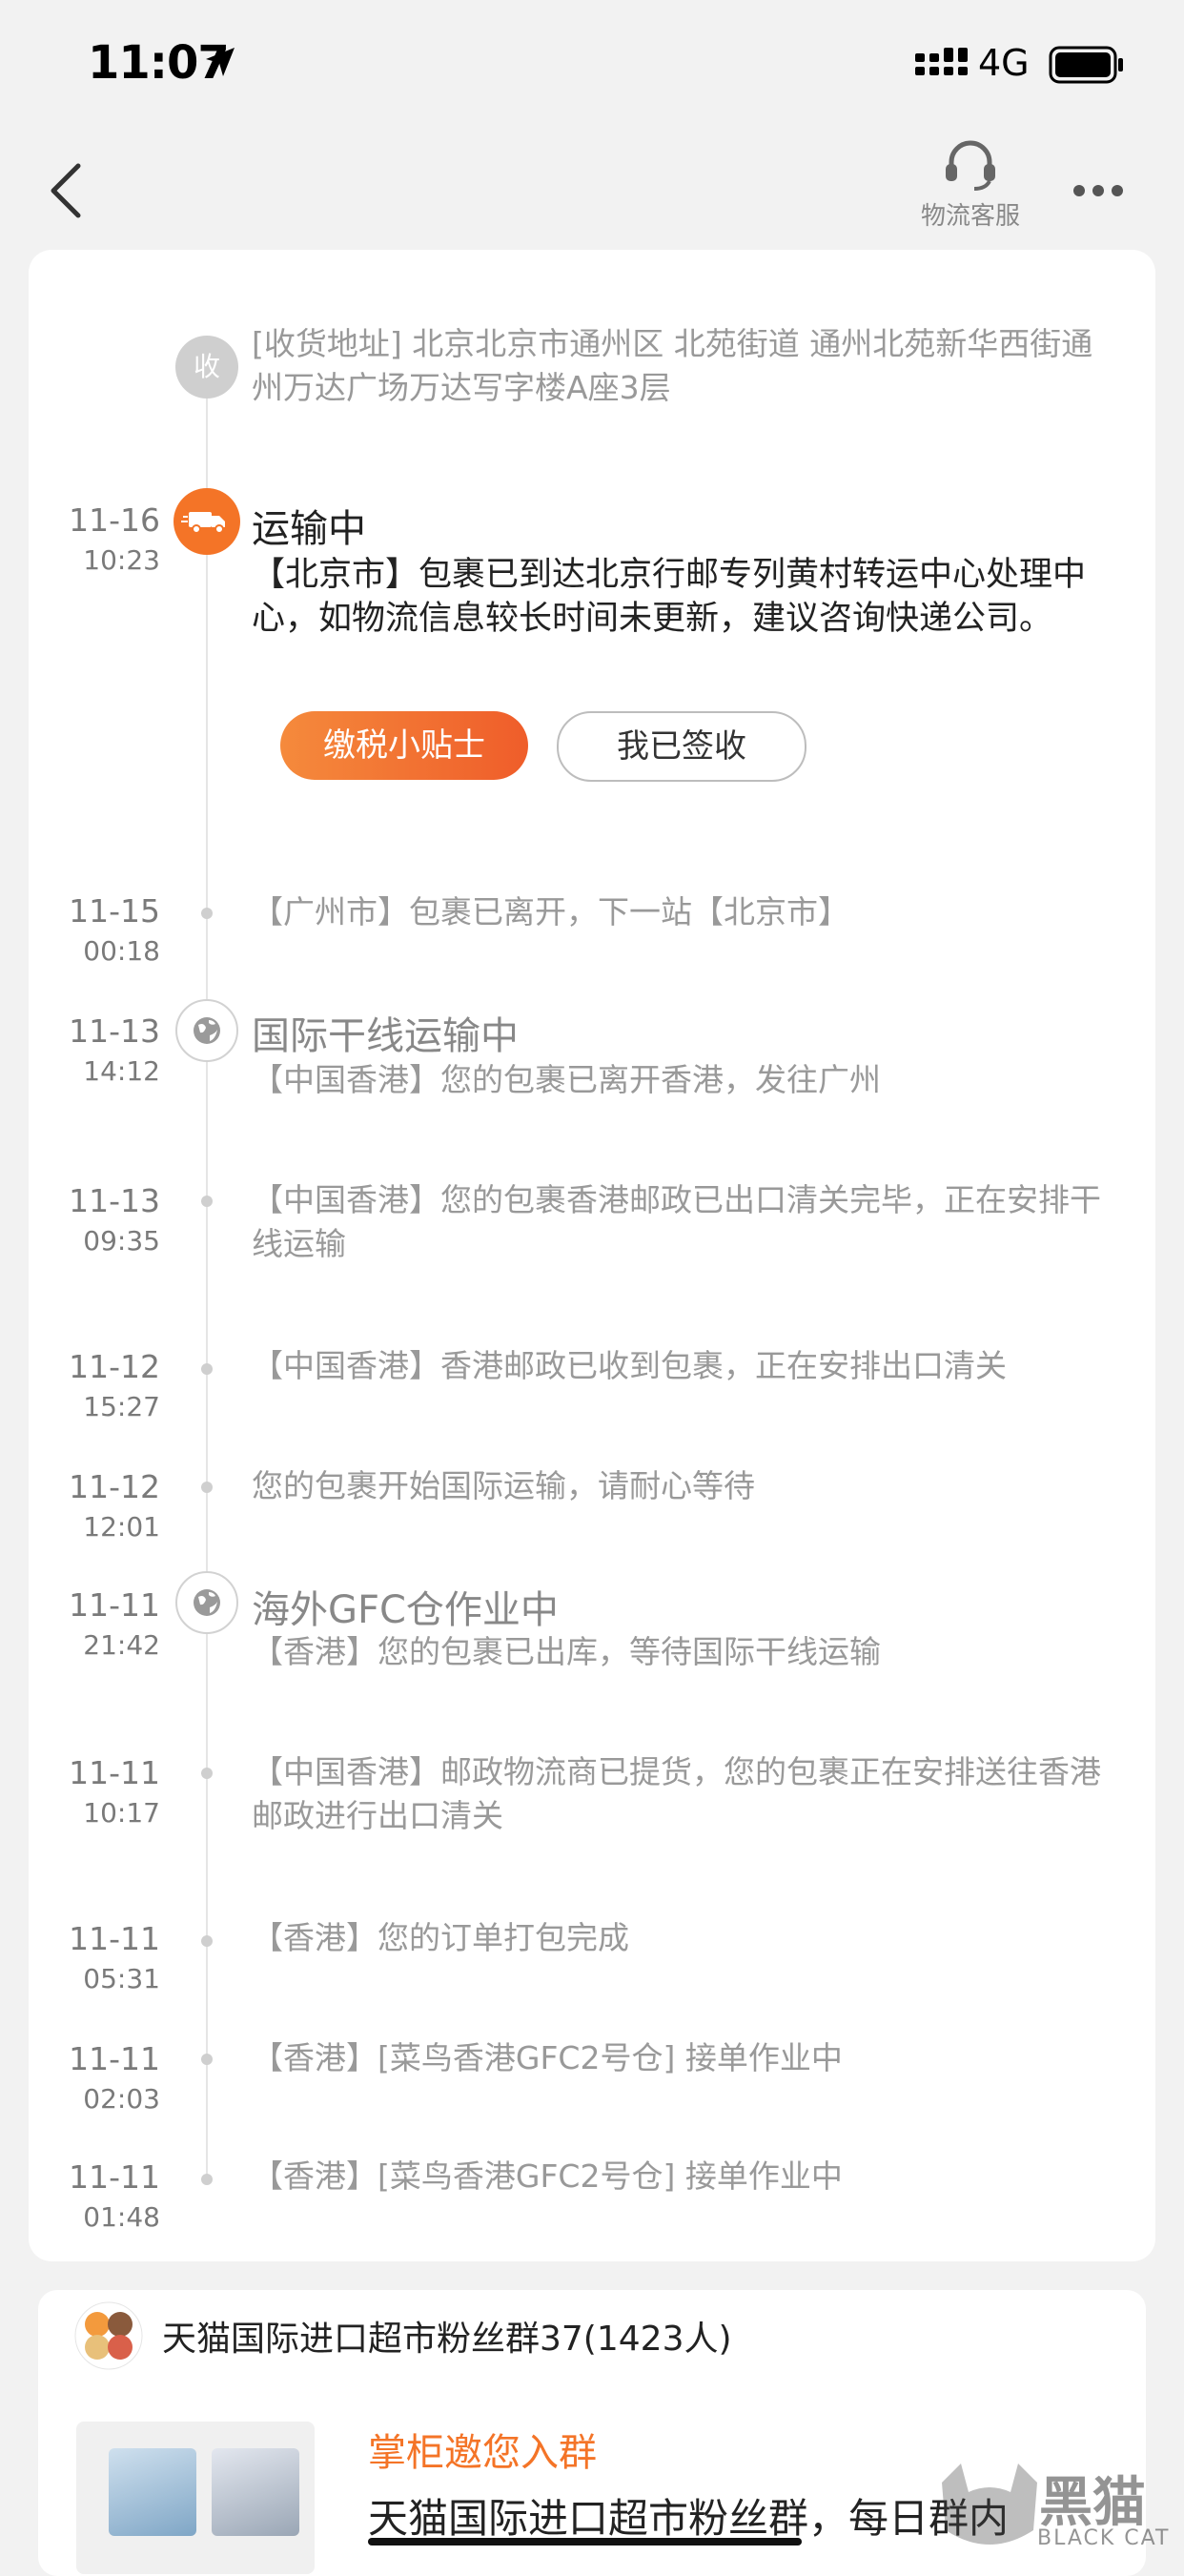 This screenshot has width=1184, height=2576. What do you see at coordinates (566, 1651) in the screenshot?
I see `event-text: 【香港】您的包裹已出库，等待国际干线运输` at bounding box center [566, 1651].